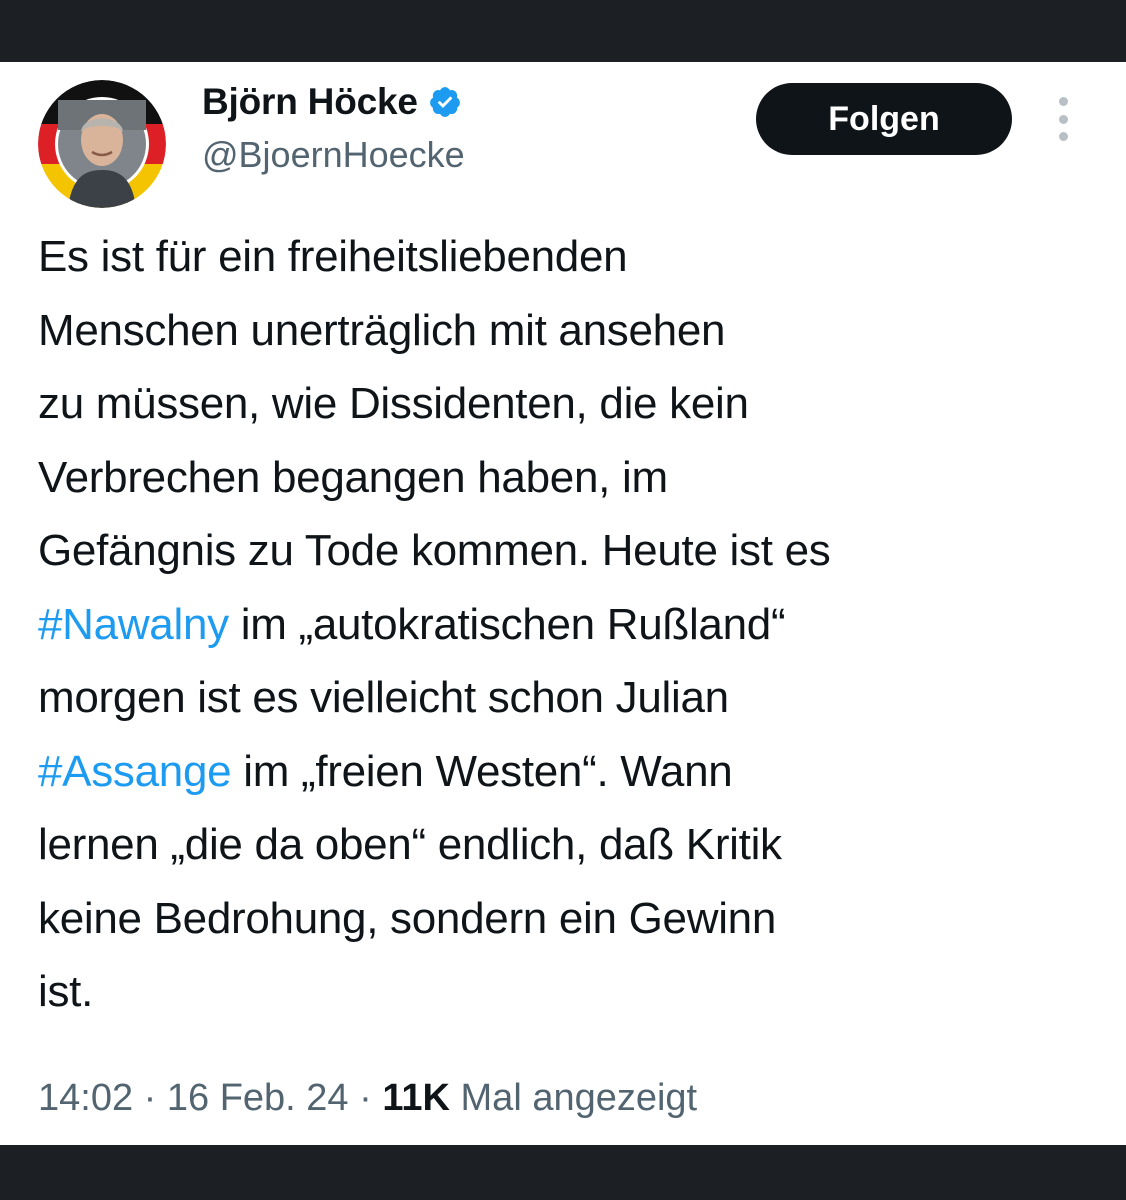  I want to click on bottom-navigation-bar, so click(563, 1172).